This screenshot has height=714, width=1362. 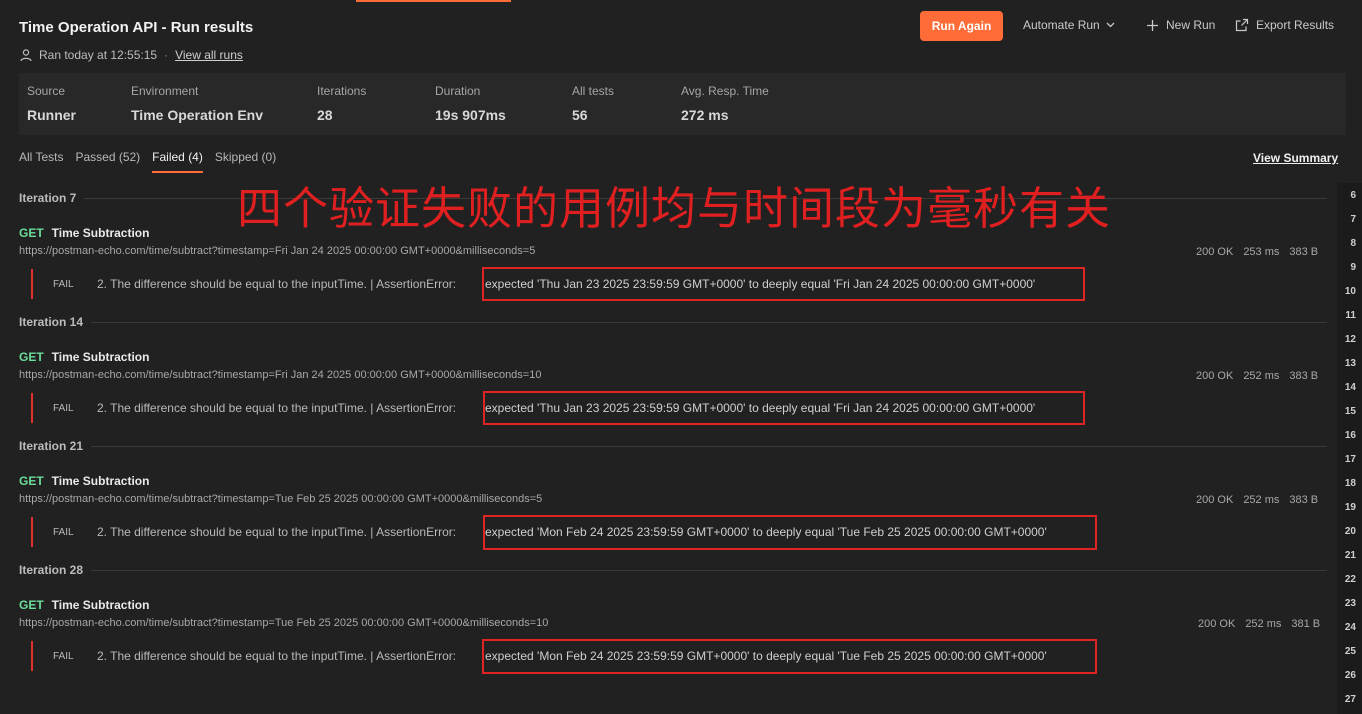 I want to click on stat-environment: Environment Time Operation Env, so click(x=197, y=103).